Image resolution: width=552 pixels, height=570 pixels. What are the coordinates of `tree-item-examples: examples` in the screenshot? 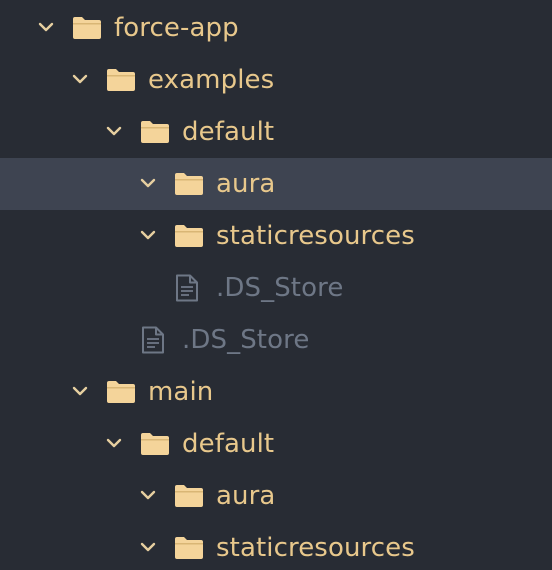 It's located at (276, 80).